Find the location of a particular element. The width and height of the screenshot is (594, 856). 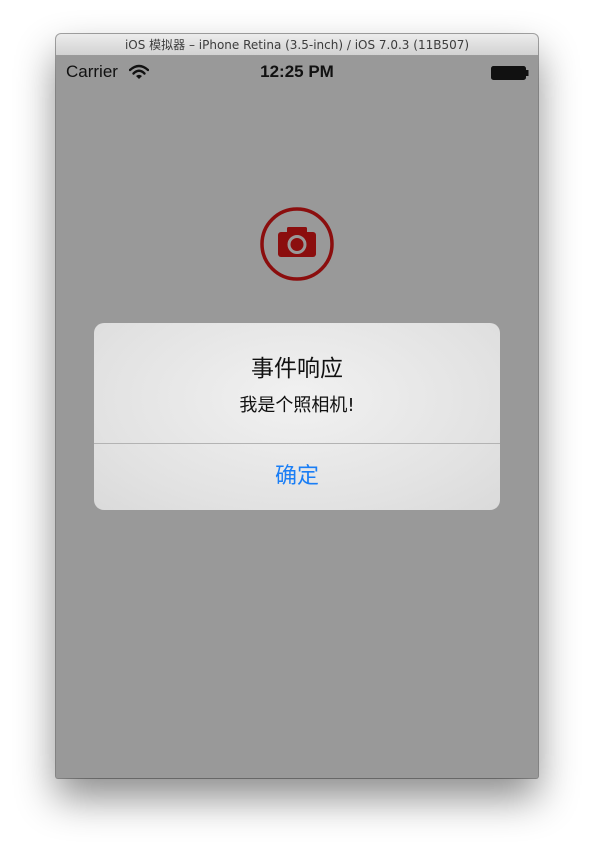

camera-button is located at coordinates (297, 244).